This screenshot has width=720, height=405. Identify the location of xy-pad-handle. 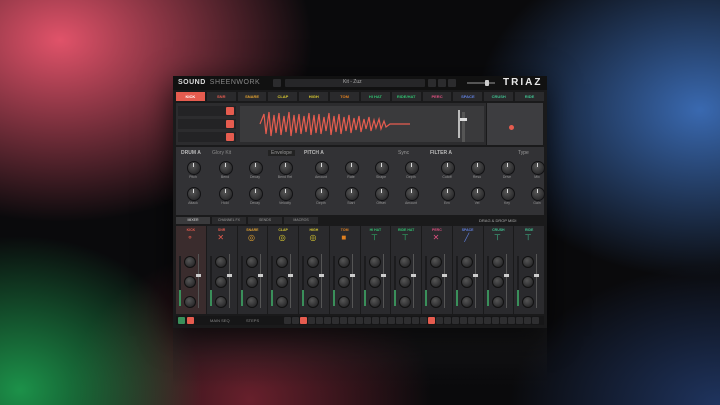
(511, 127).